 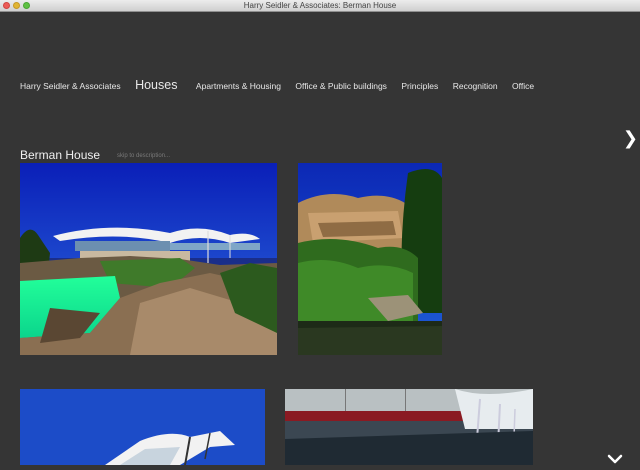 What do you see at coordinates (630, 138) in the screenshot?
I see `chevron-right-icon: ❯` at bounding box center [630, 138].